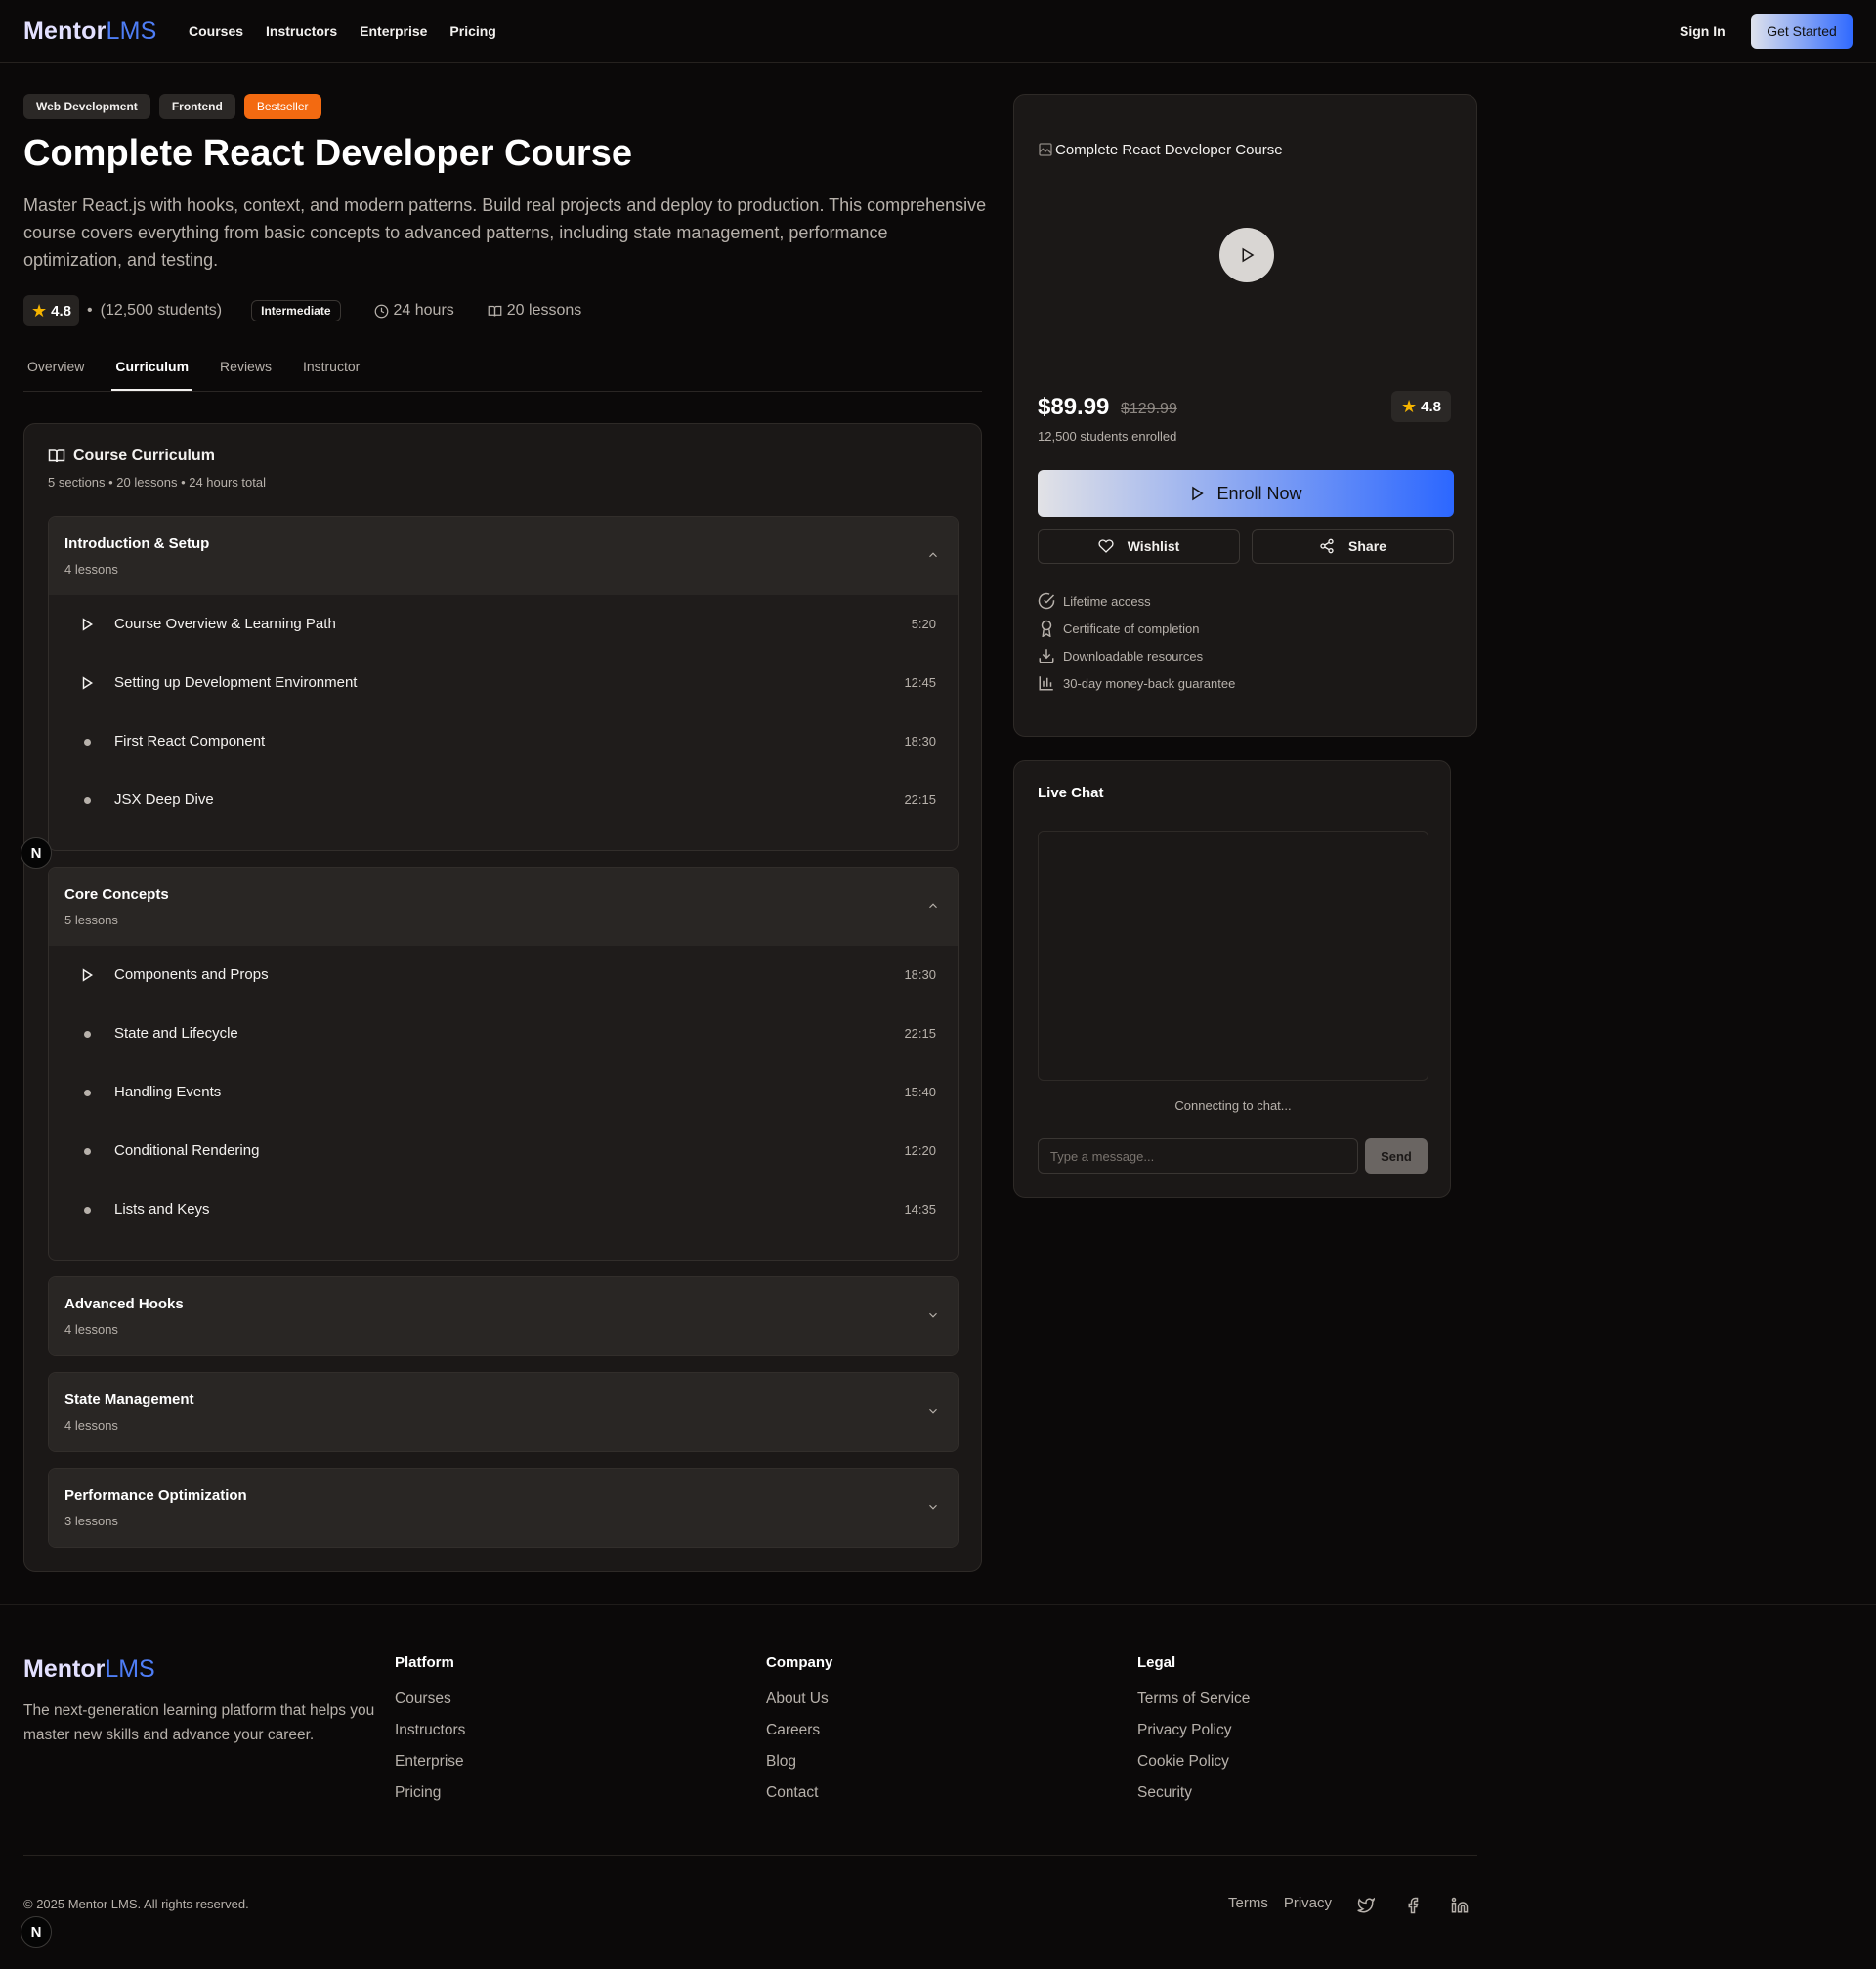 This screenshot has width=1876, height=1969. Describe the element at coordinates (168, 1092) in the screenshot. I see `lesson-title: Handling Events` at that location.